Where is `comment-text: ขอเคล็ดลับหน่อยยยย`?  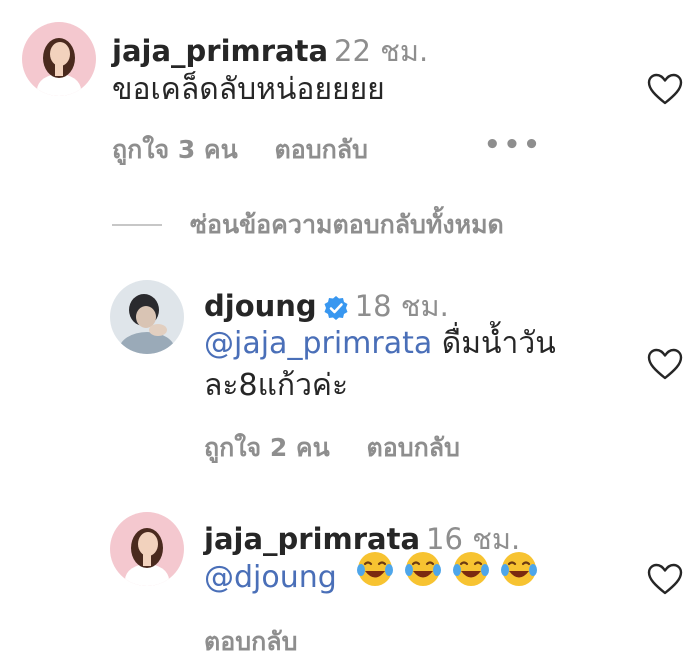 comment-text: ขอเคล็ดลับหน่อยยยย is located at coordinates (248, 89).